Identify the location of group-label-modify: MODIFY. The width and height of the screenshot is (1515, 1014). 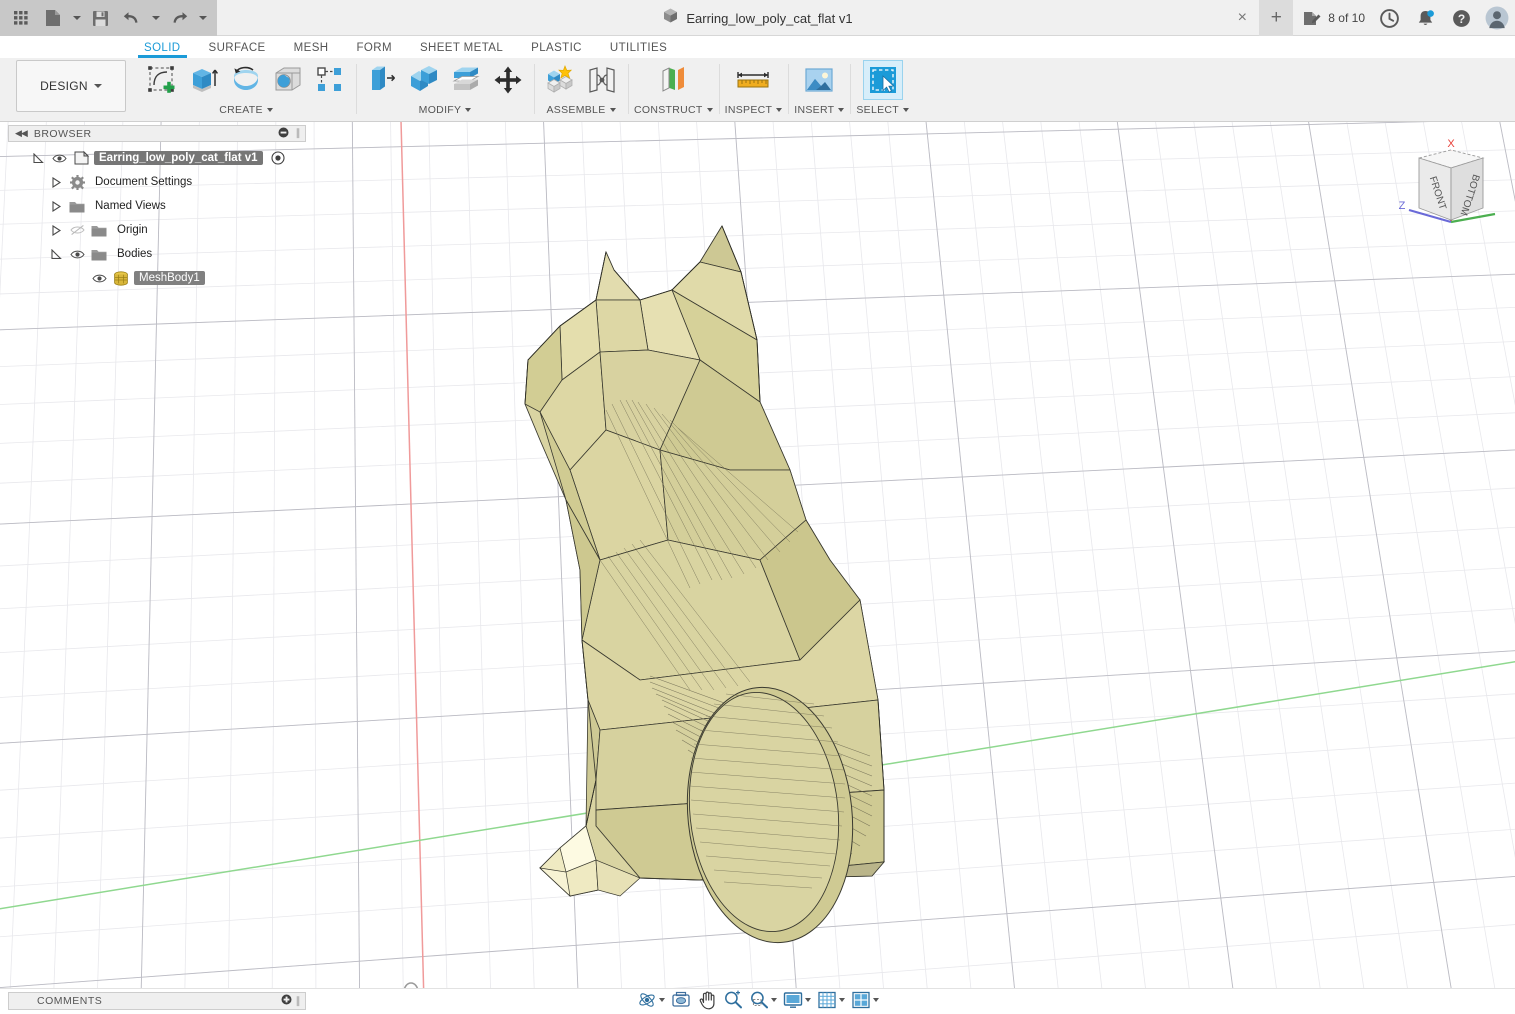
(440, 110).